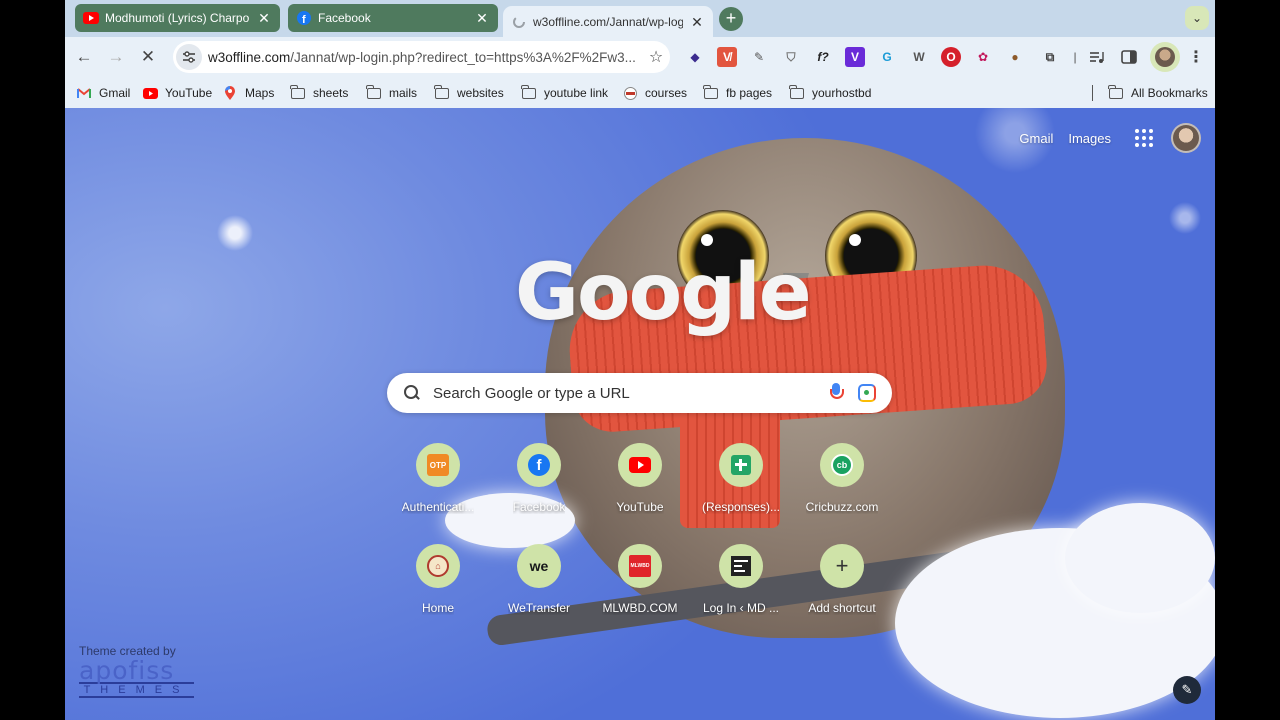 This screenshot has width=1280, height=720. I want to click on customize-chrome-button: ✎, so click(1187, 690).